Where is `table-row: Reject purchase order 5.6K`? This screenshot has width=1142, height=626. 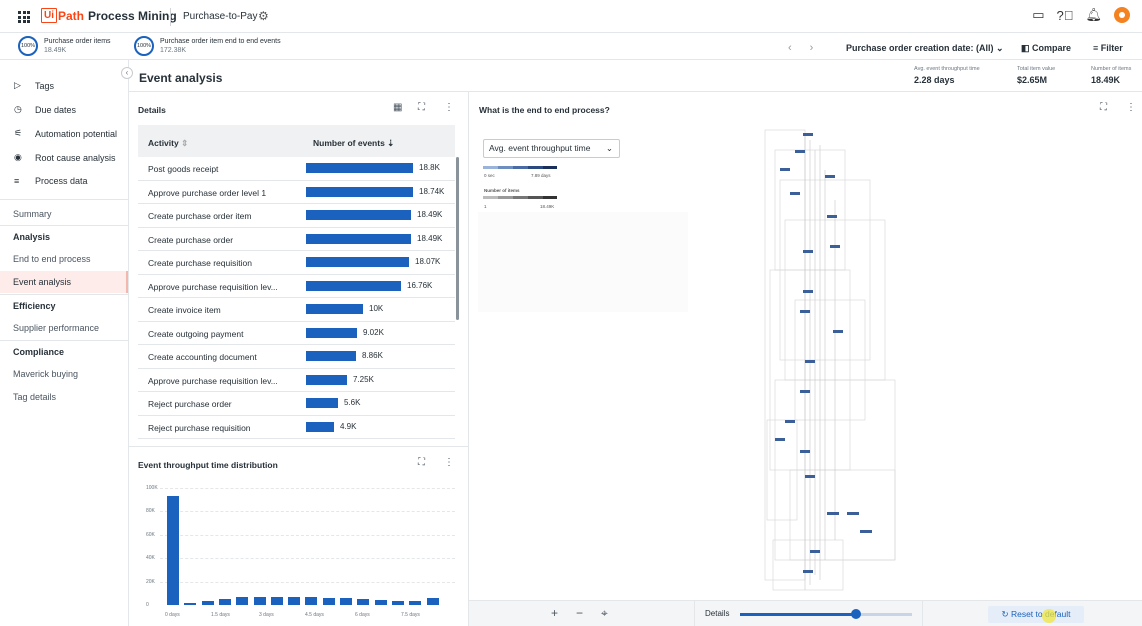 table-row: Reject purchase order 5.6K is located at coordinates (296, 404).